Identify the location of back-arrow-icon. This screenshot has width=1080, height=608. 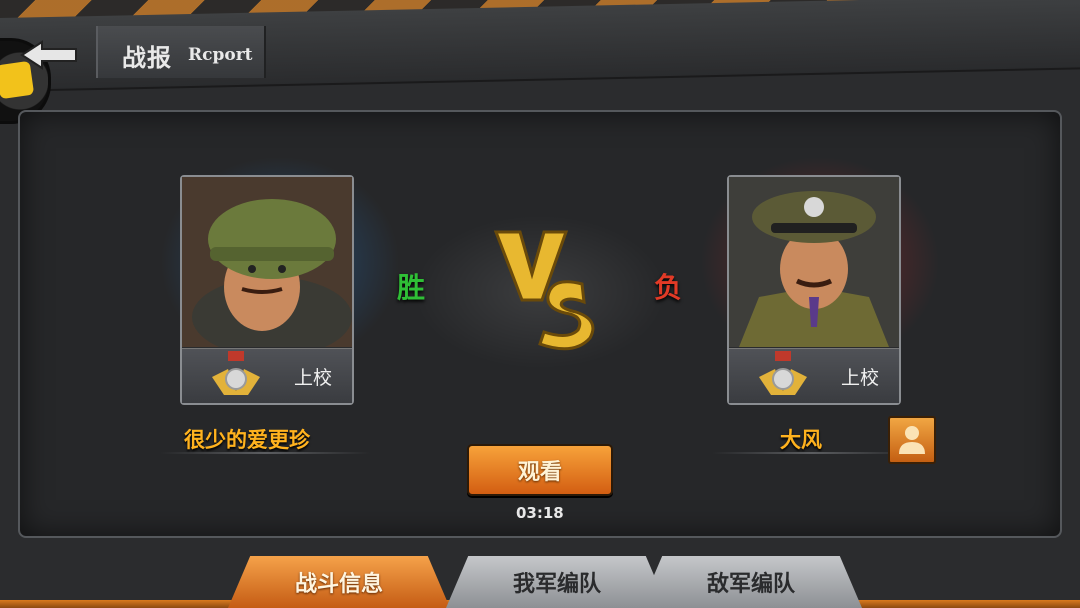
(50, 55).